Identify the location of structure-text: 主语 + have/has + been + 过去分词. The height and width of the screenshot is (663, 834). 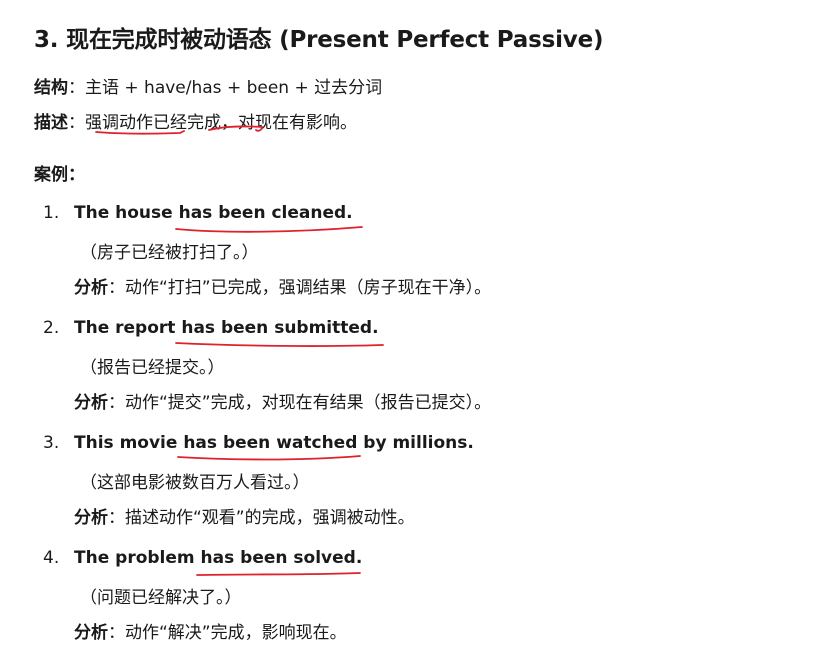
(234, 88).